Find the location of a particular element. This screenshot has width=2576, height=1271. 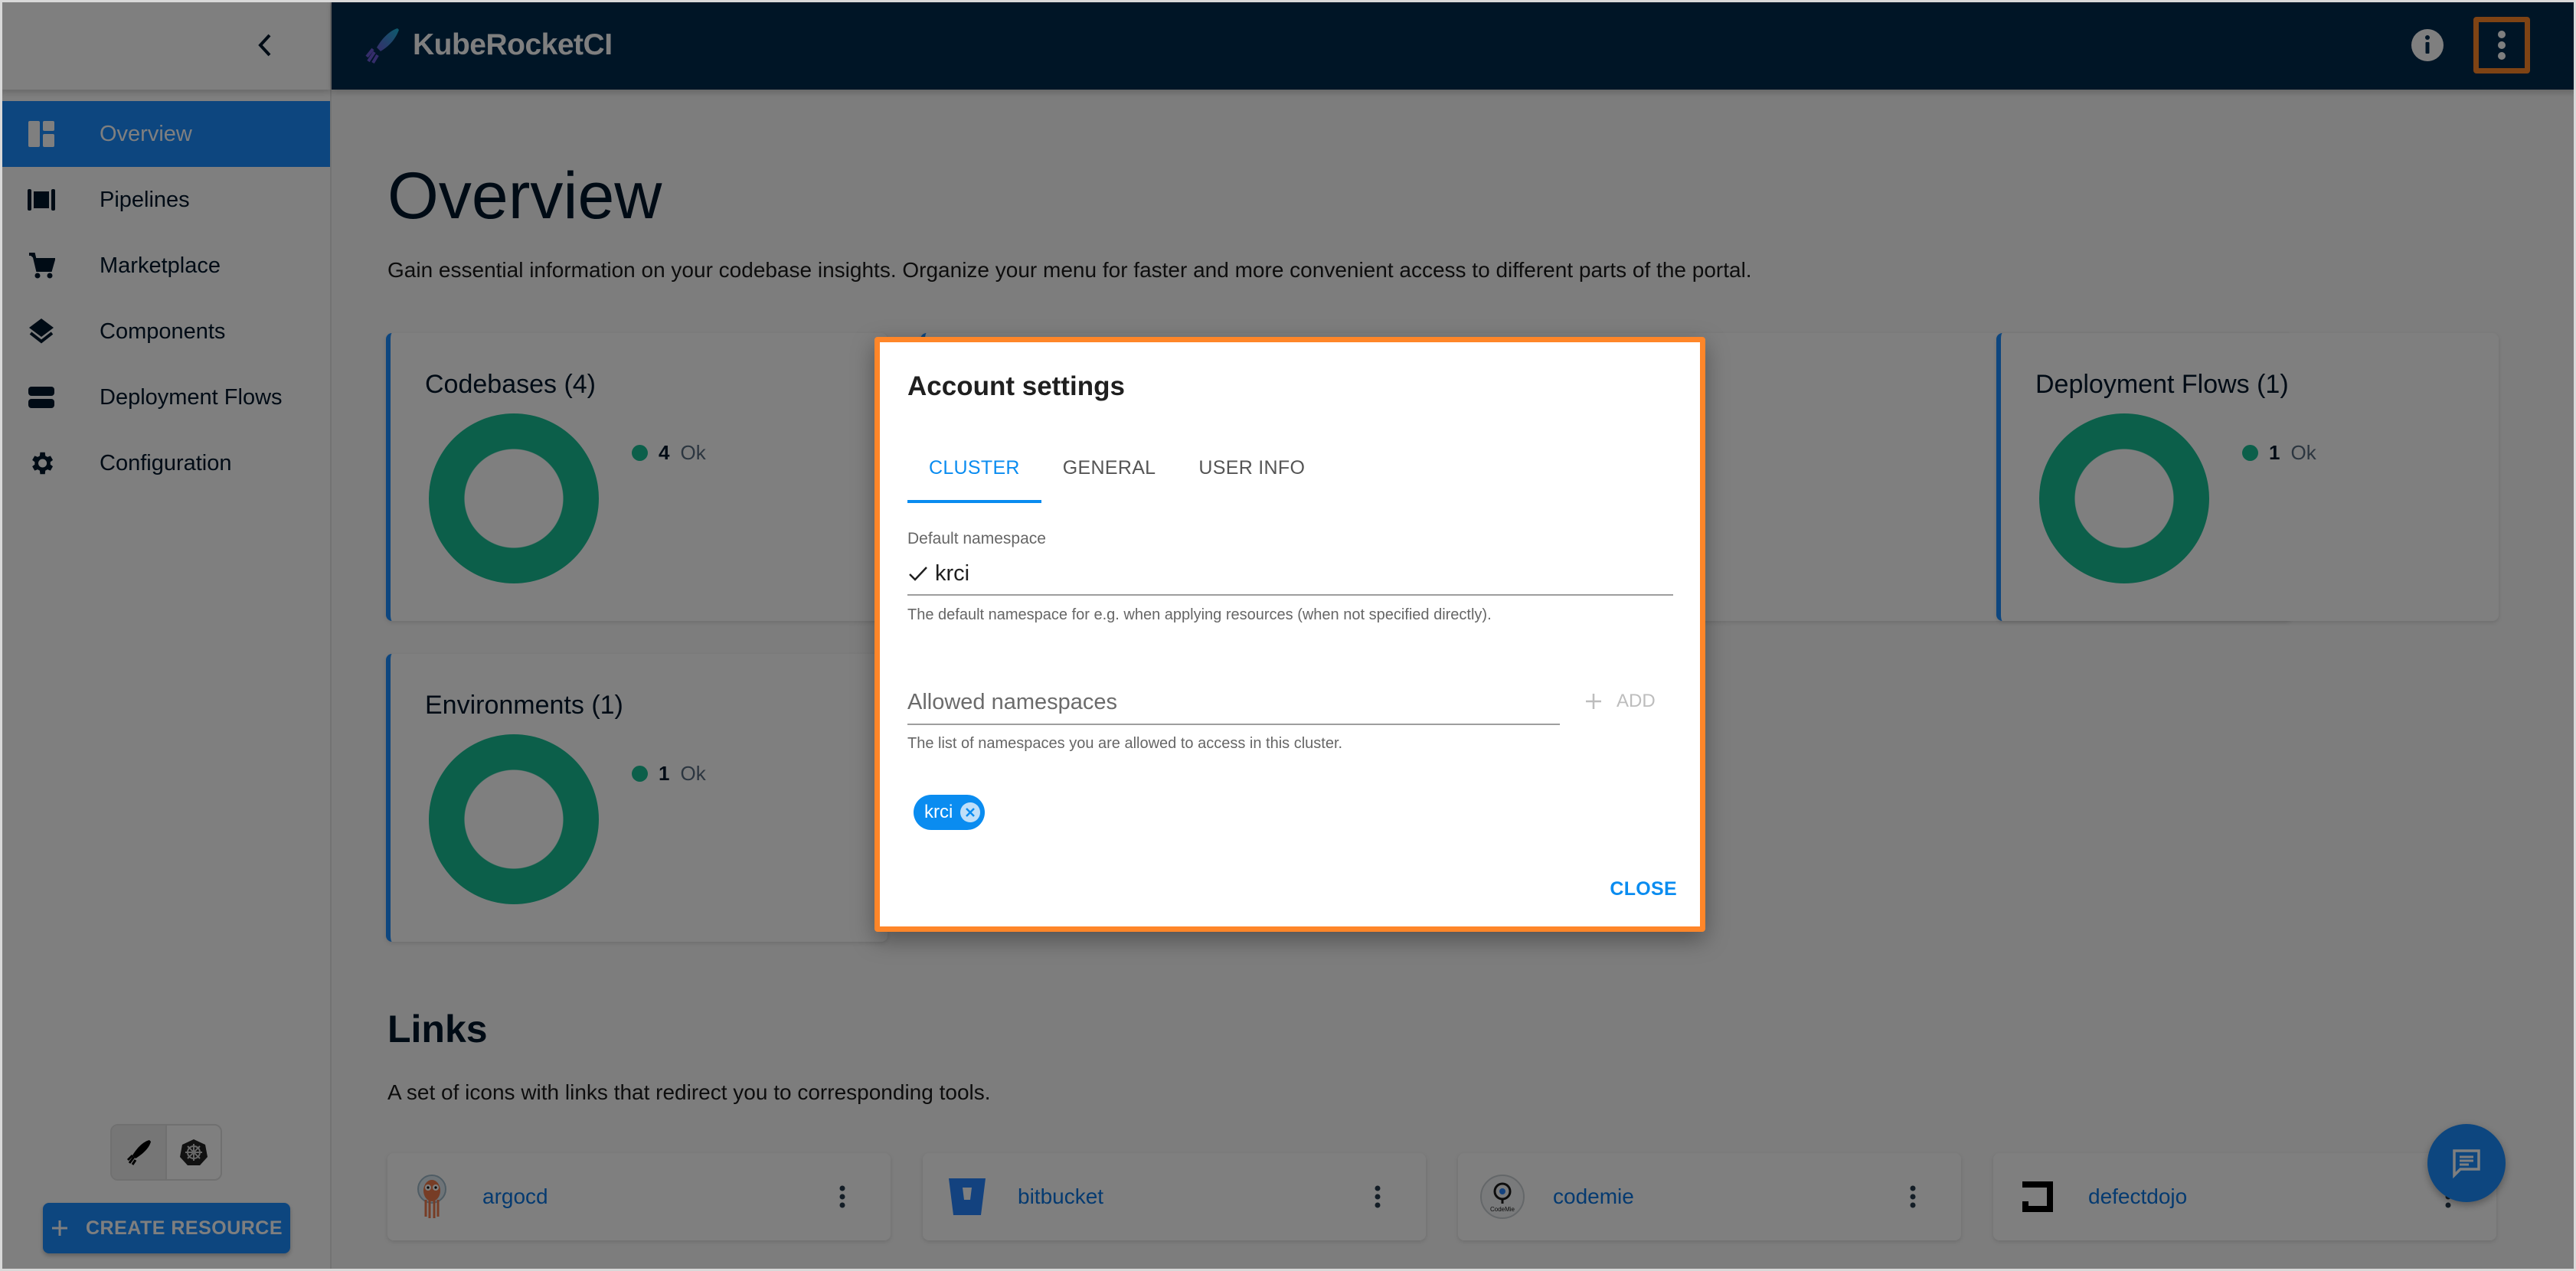

add-namespace-button: ADD is located at coordinates (1620, 702).